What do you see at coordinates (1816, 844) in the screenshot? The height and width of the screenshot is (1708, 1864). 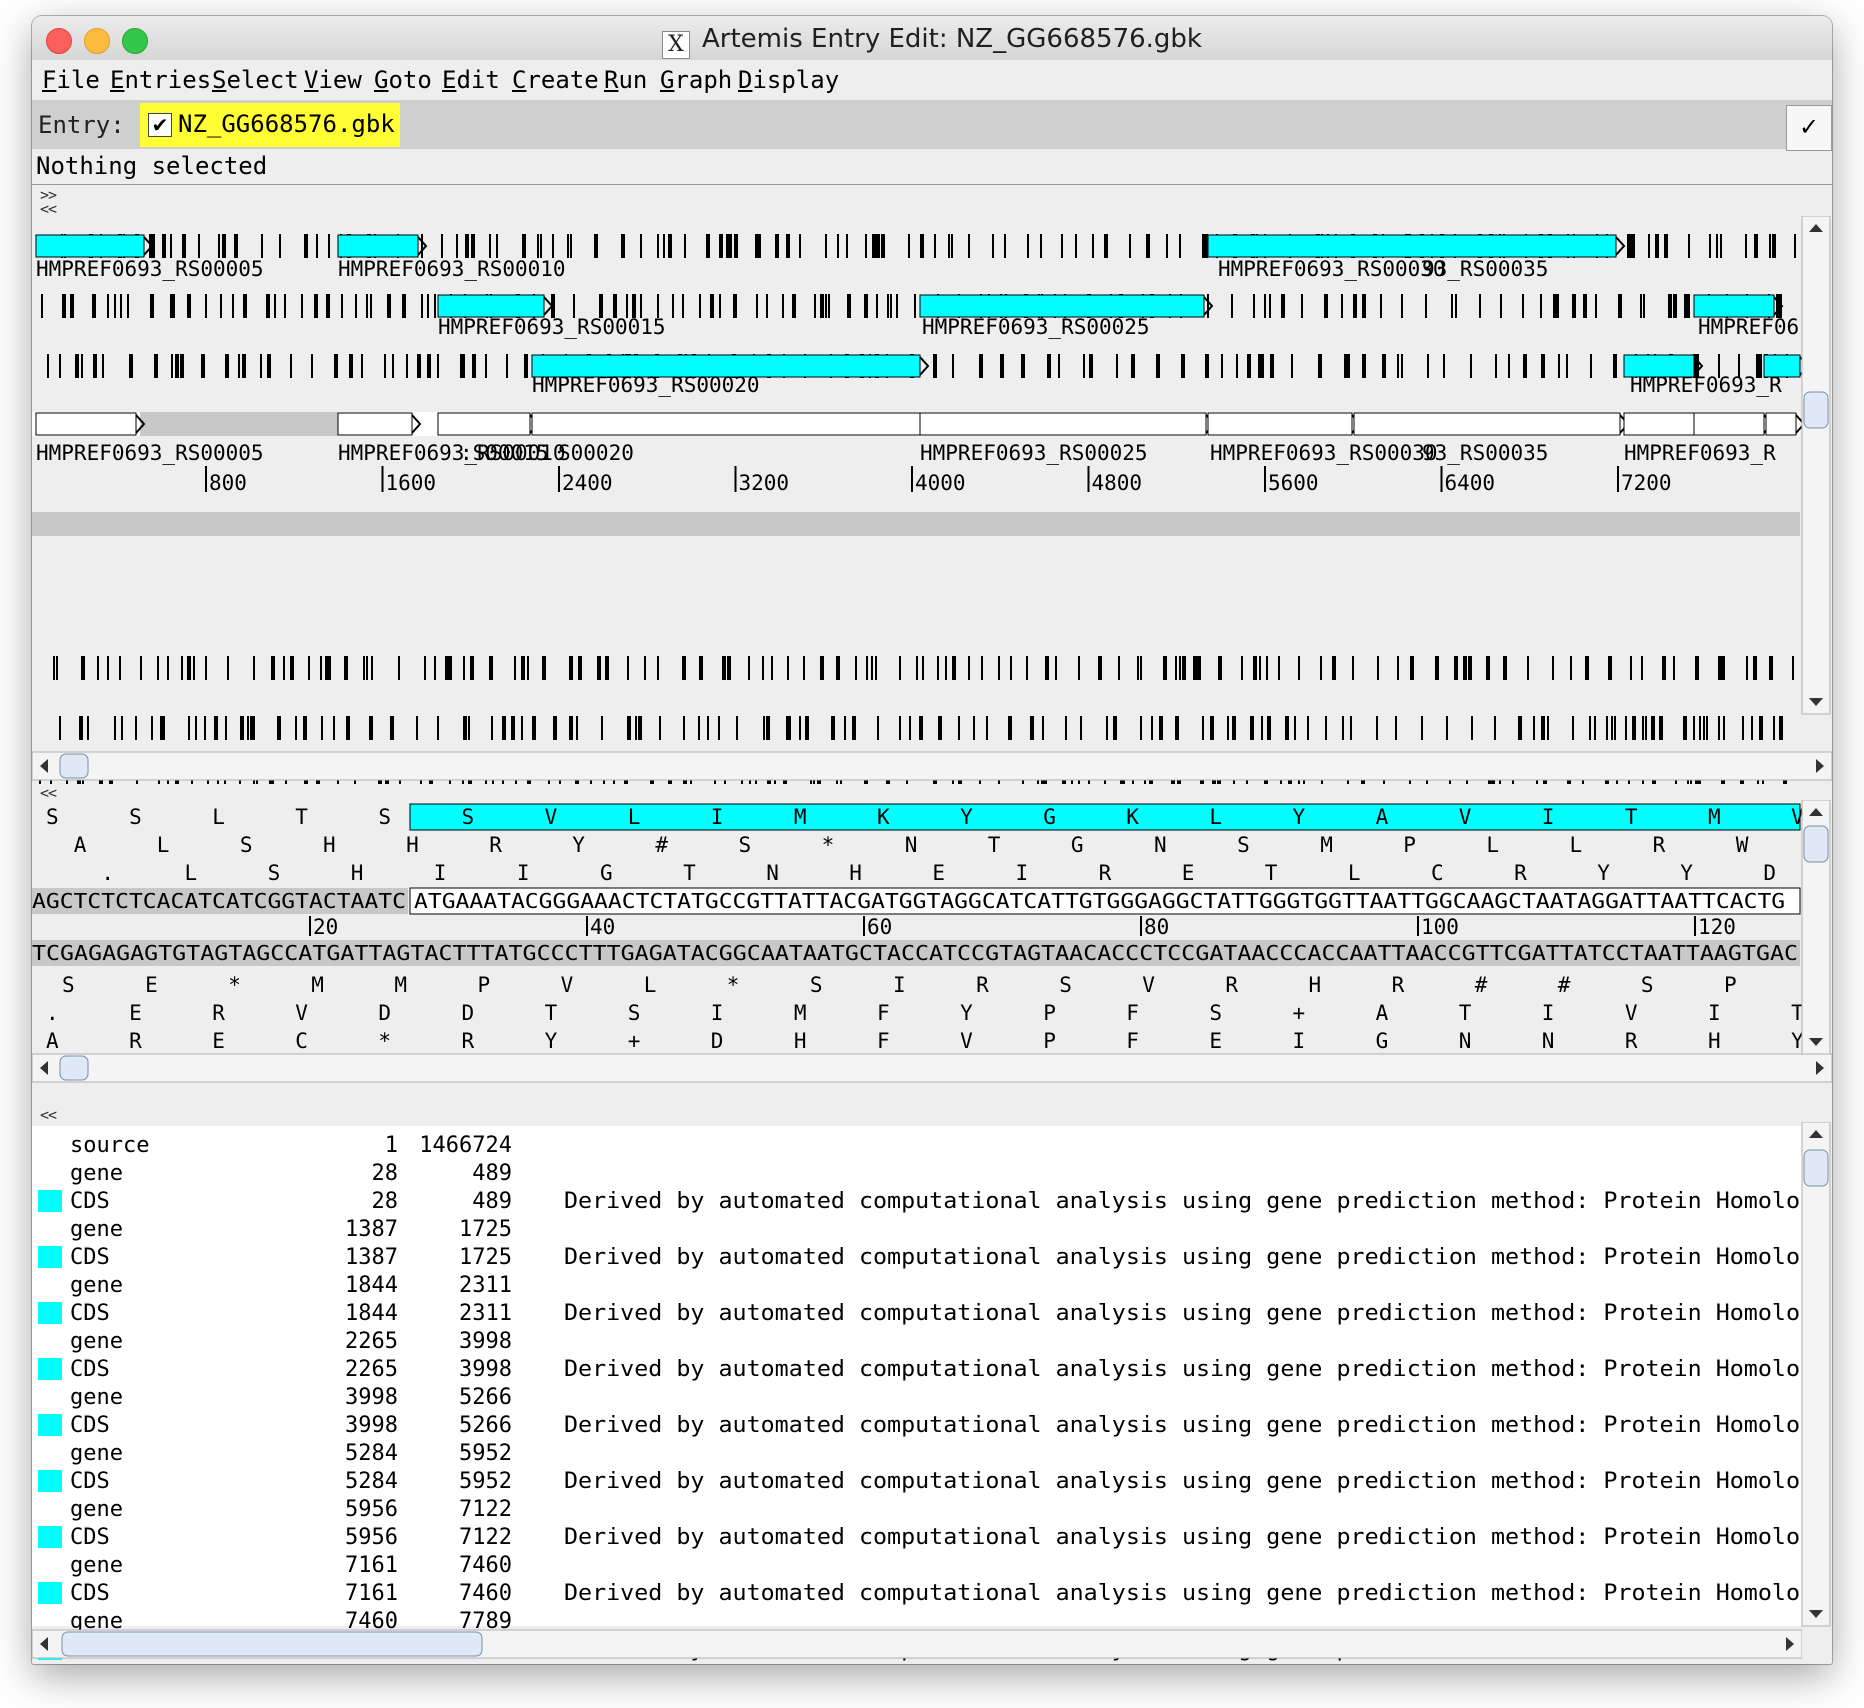 I see `sequence-vertical-scrollbar-thumb` at bounding box center [1816, 844].